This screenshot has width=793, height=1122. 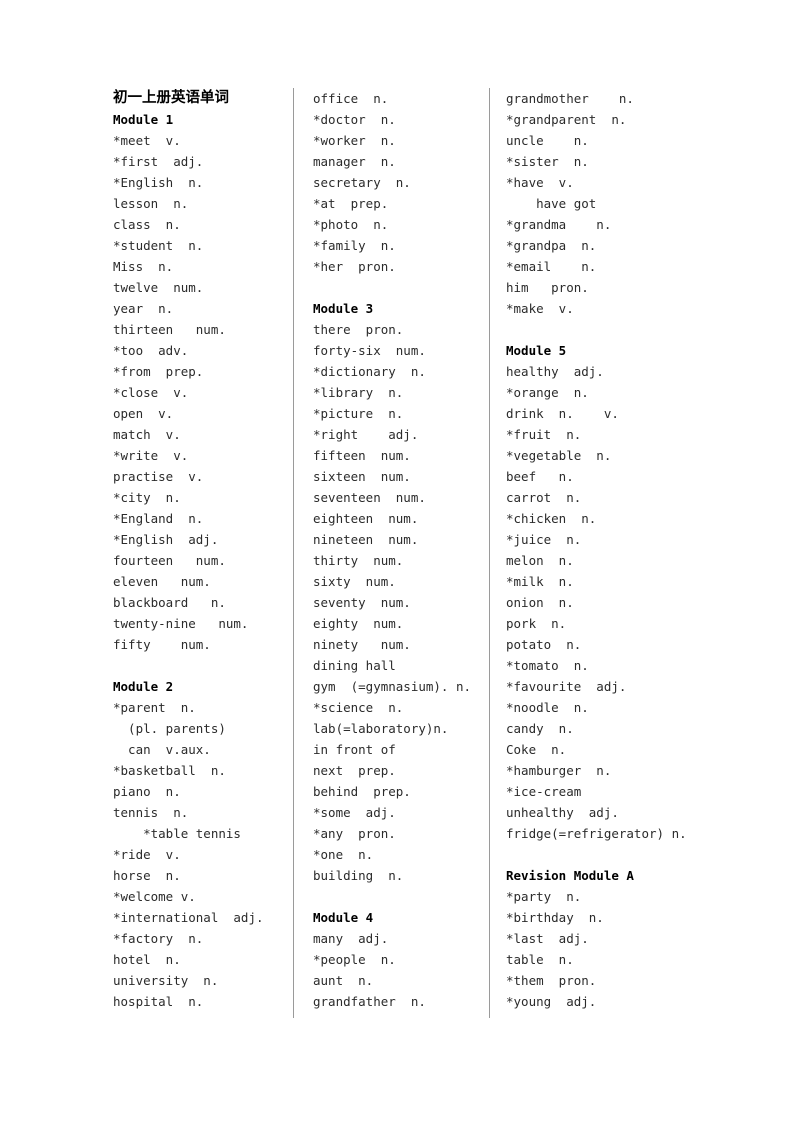 What do you see at coordinates (366, 518) in the screenshot?
I see `word-entry: eighteen num.` at bounding box center [366, 518].